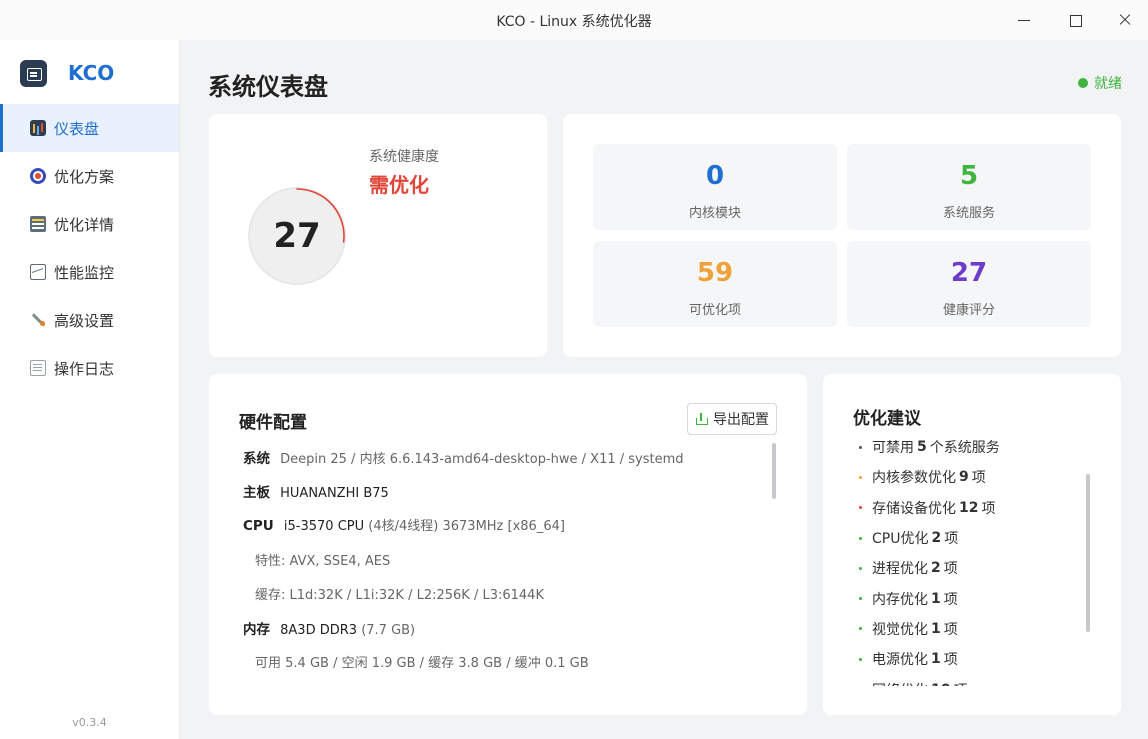 The height and width of the screenshot is (739, 1148). What do you see at coordinates (969, 176) in the screenshot?
I see `stat-value: 5` at bounding box center [969, 176].